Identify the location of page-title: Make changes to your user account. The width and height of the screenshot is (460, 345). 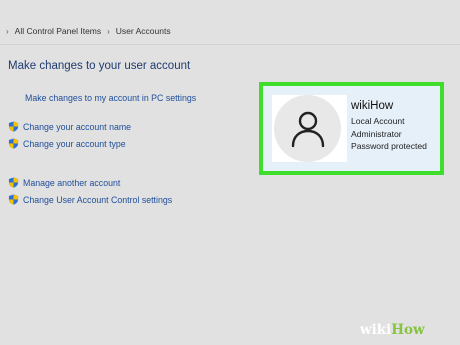
(99, 66).